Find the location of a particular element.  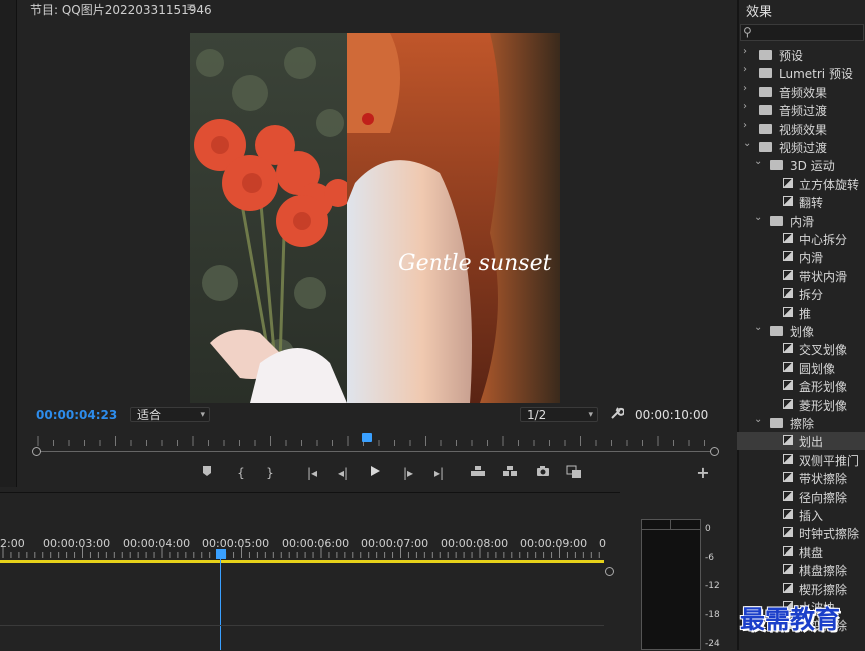

monitor-playhead is located at coordinates (367, 437).